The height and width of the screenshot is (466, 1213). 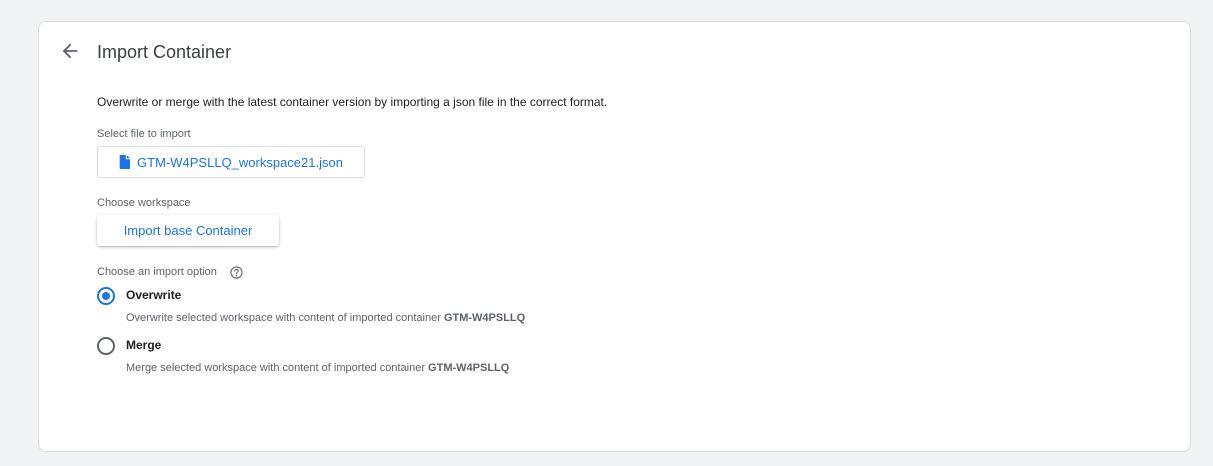 I want to click on overwrite-container-id: GTM-W4PSLLQ, so click(x=484, y=318).